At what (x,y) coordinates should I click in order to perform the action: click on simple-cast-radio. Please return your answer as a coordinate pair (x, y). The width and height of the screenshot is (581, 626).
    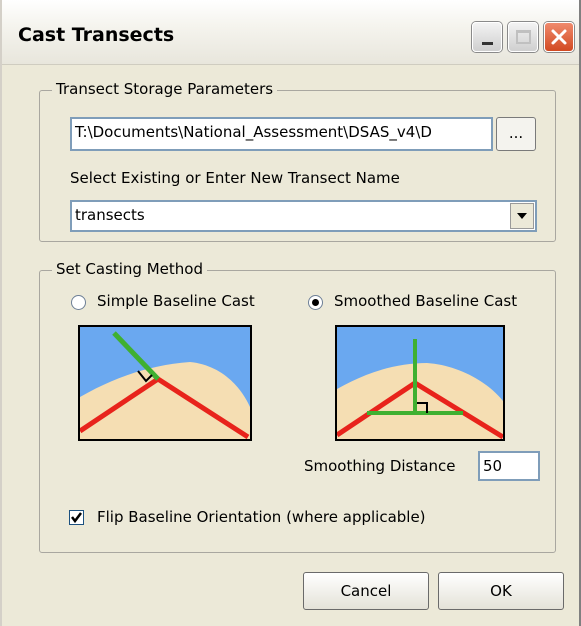
    Looking at the image, I should click on (78, 302).